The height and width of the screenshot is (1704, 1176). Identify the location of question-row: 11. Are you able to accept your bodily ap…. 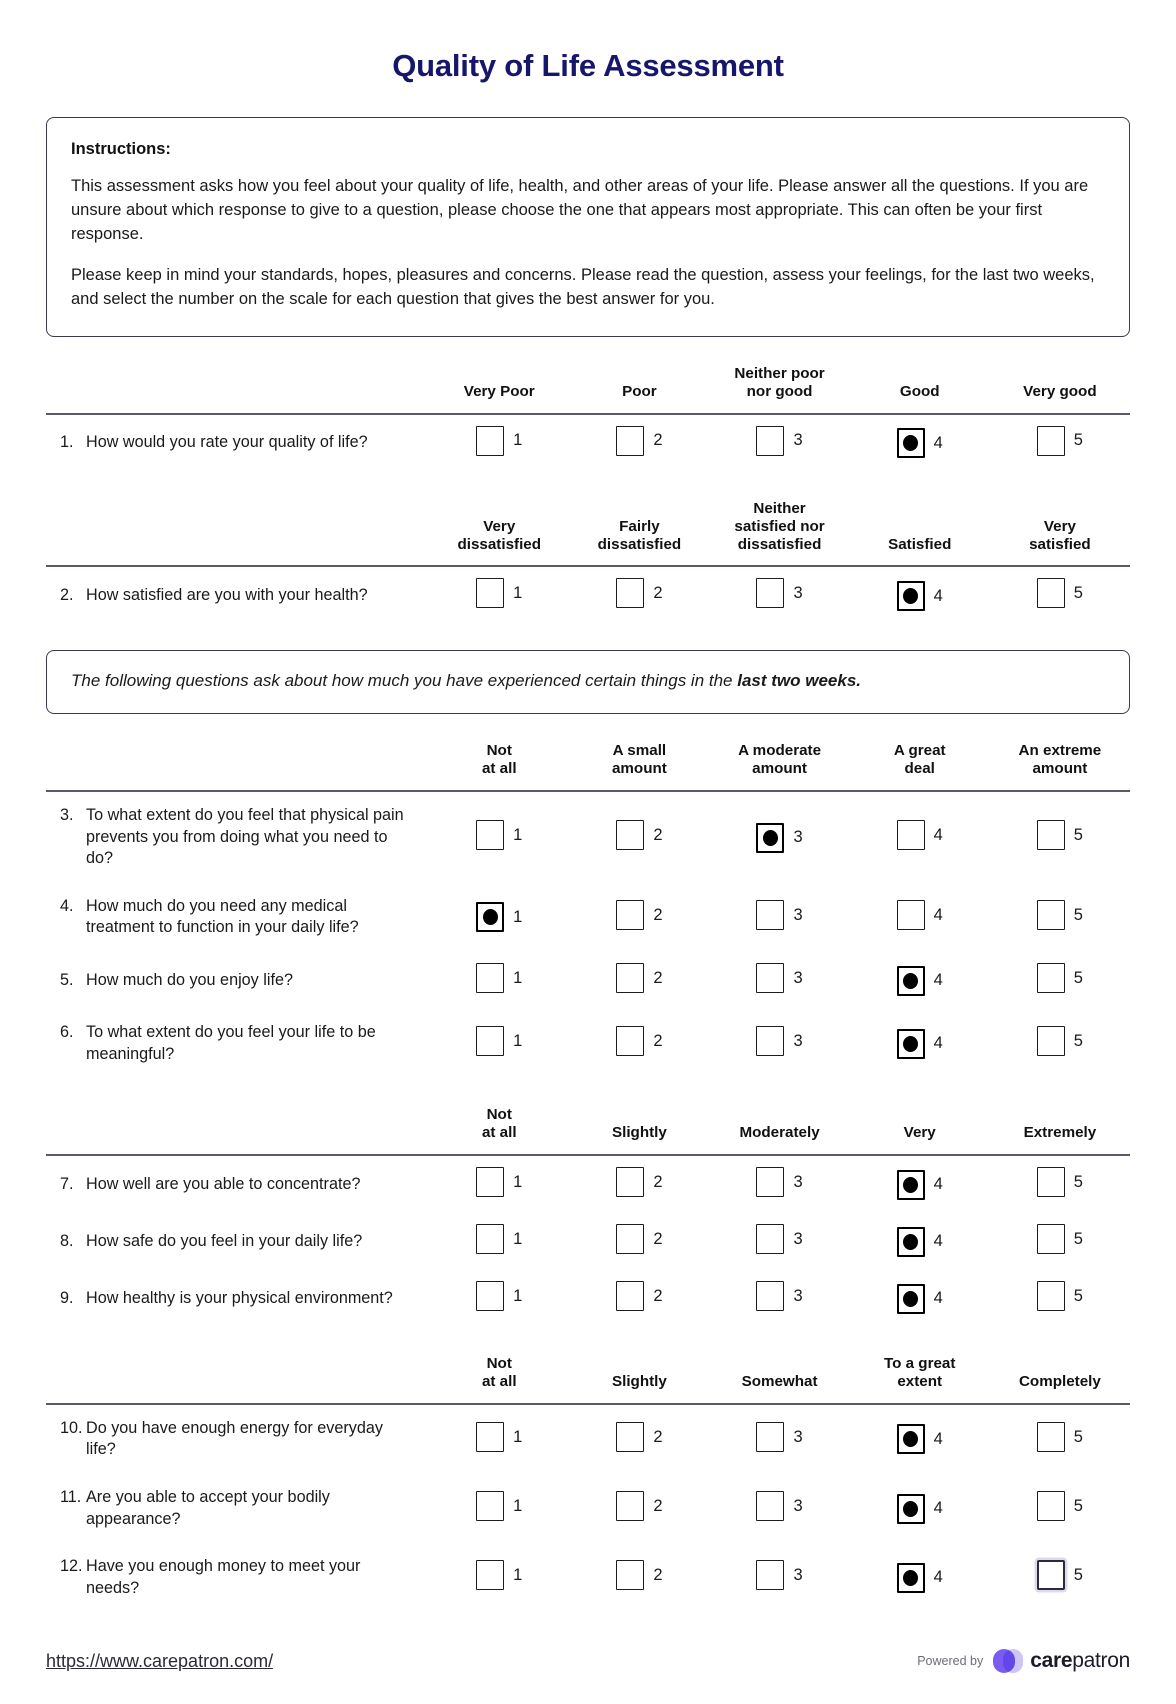
(588, 1508).